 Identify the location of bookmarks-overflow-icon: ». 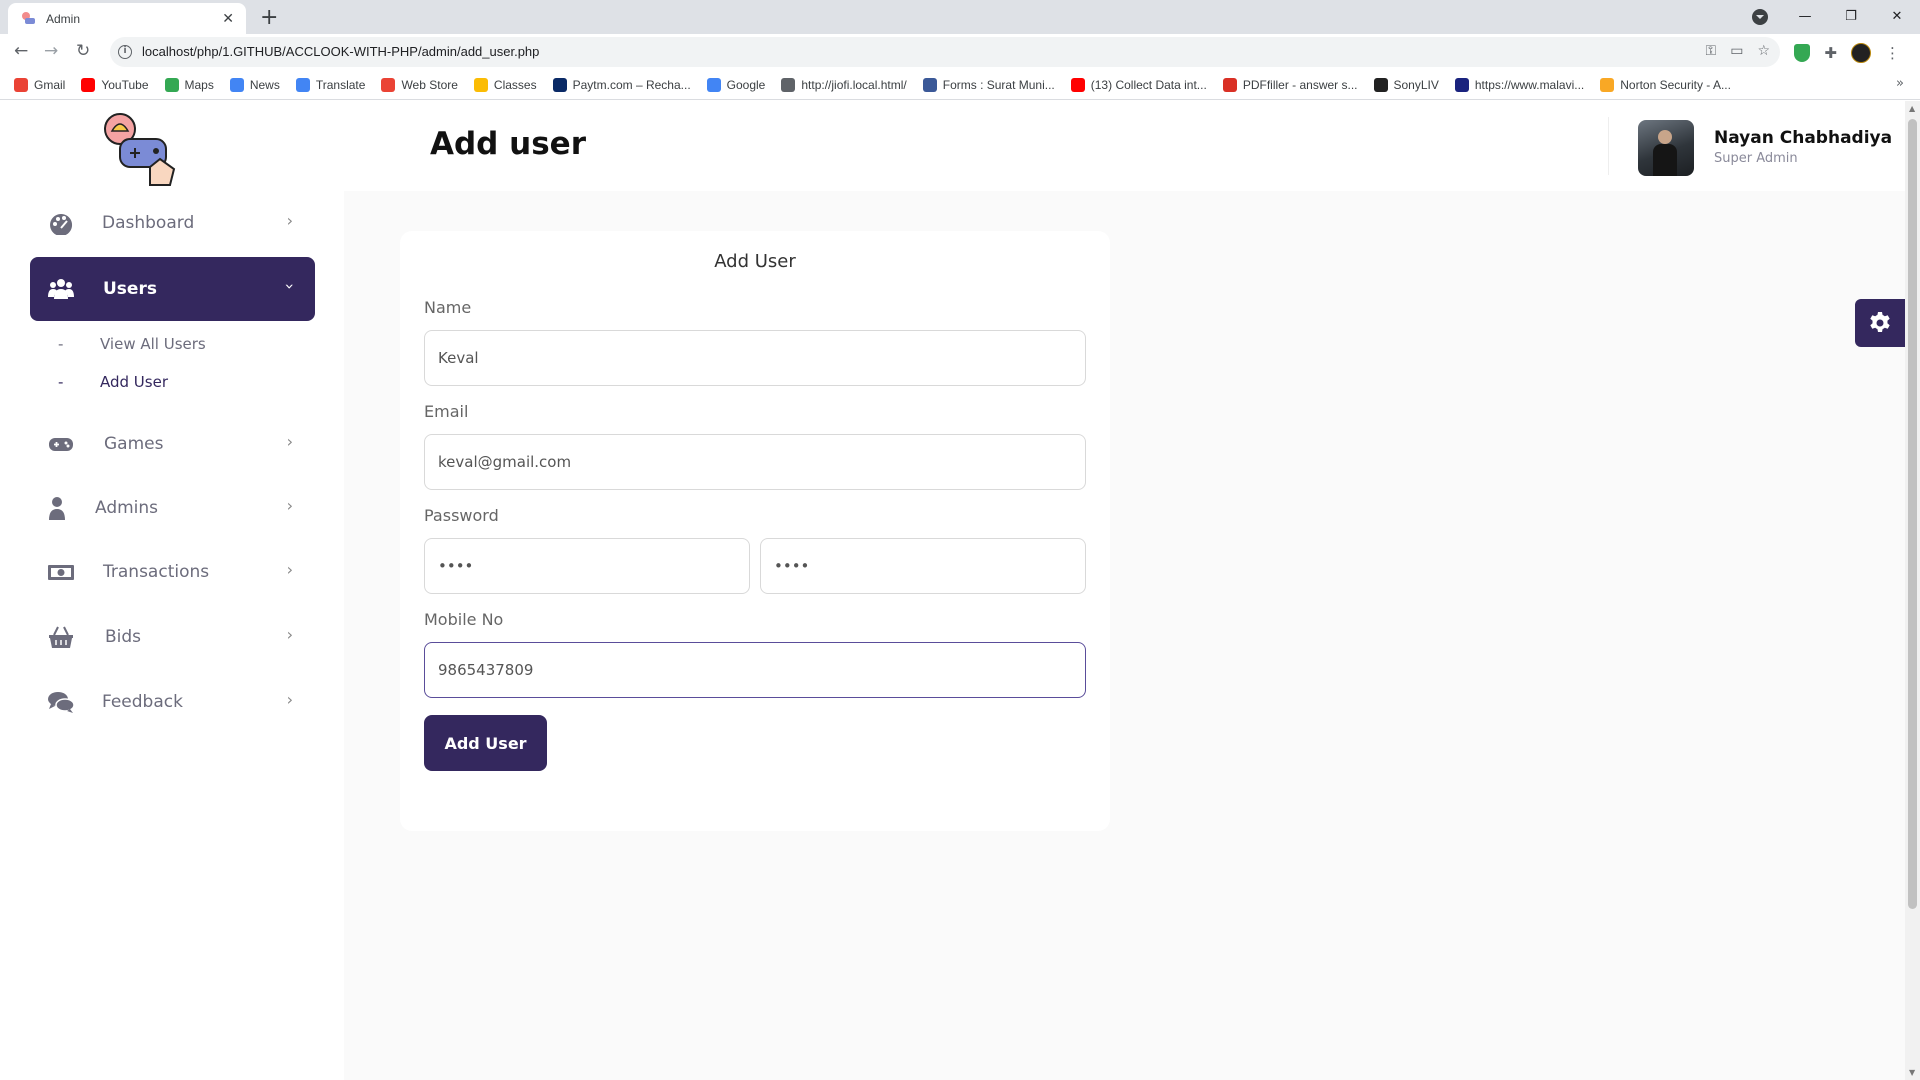
(1900, 83).